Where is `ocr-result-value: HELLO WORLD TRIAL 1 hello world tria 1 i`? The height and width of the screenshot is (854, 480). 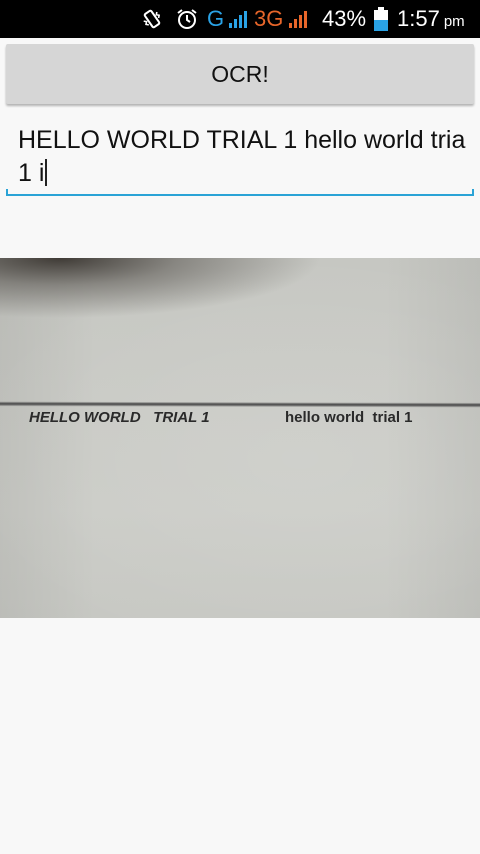 ocr-result-value: HELLO WORLD TRIAL 1 hello world tria 1 i is located at coordinates (245, 156).